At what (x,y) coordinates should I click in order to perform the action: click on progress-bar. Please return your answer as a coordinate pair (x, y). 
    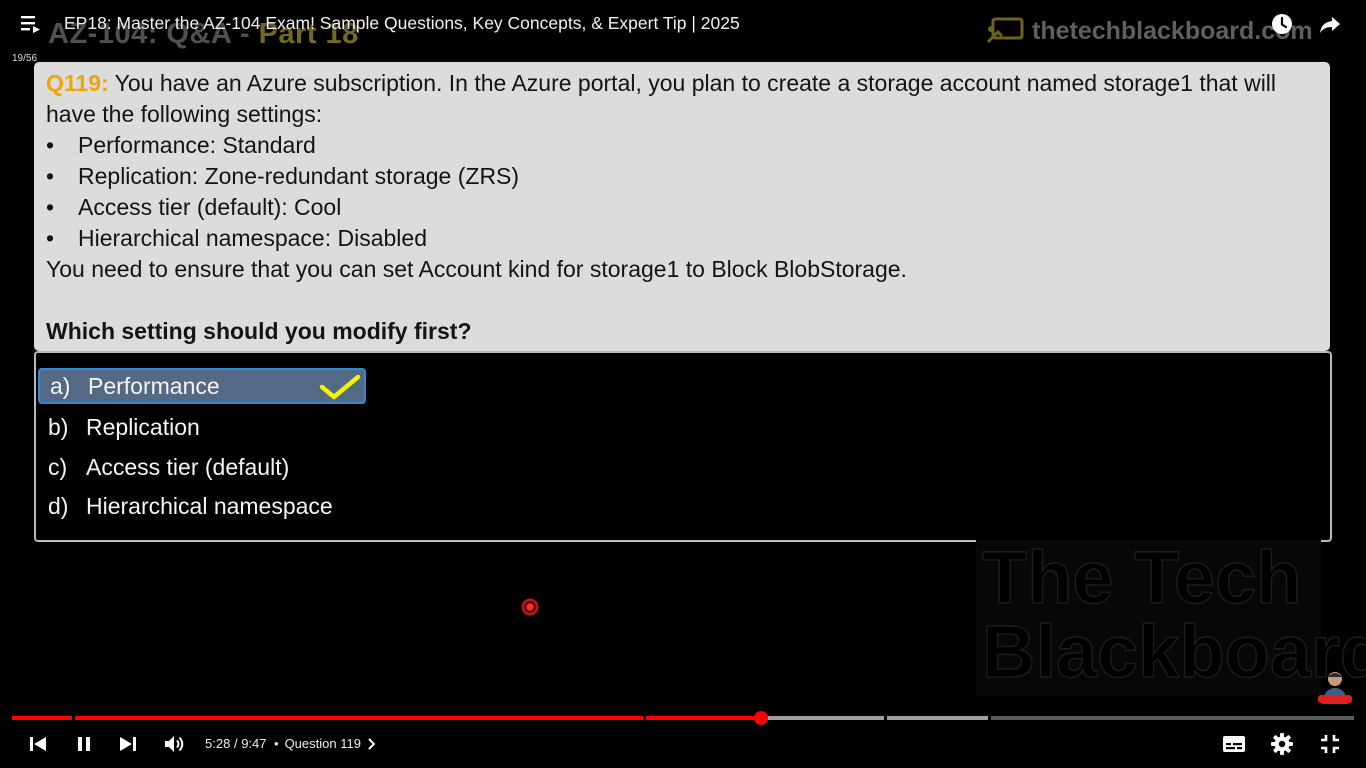
    Looking at the image, I should click on (683, 718).